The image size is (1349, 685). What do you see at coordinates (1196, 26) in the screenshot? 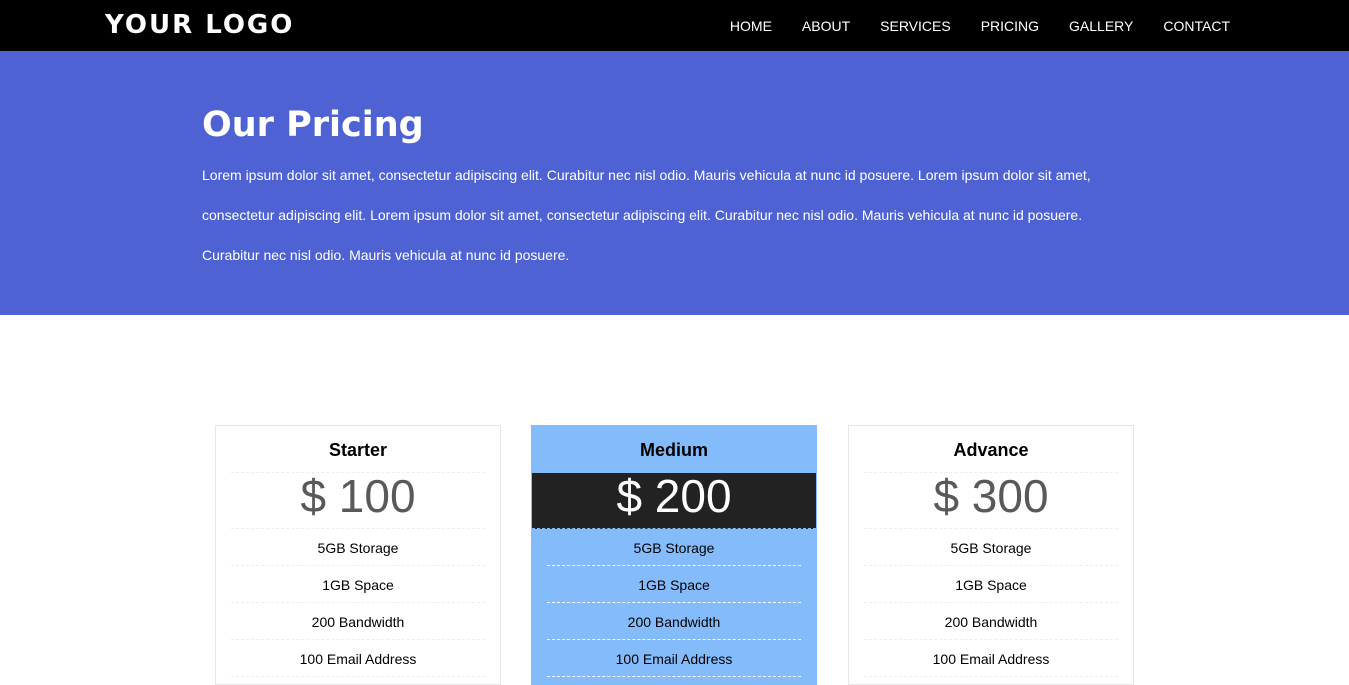
I see `nav-contact-link: CONTACT` at bounding box center [1196, 26].